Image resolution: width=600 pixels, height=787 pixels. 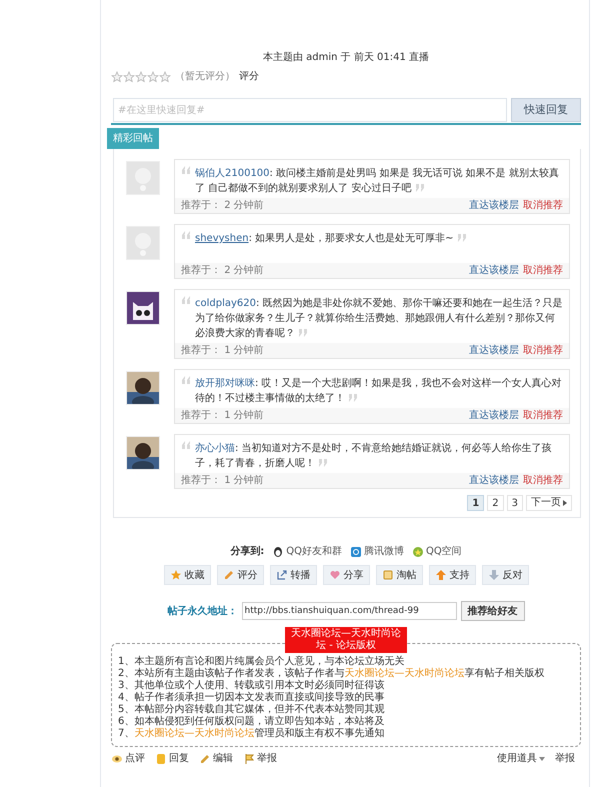 What do you see at coordinates (418, 552) in the screenshot?
I see `qzone-icon` at bounding box center [418, 552].